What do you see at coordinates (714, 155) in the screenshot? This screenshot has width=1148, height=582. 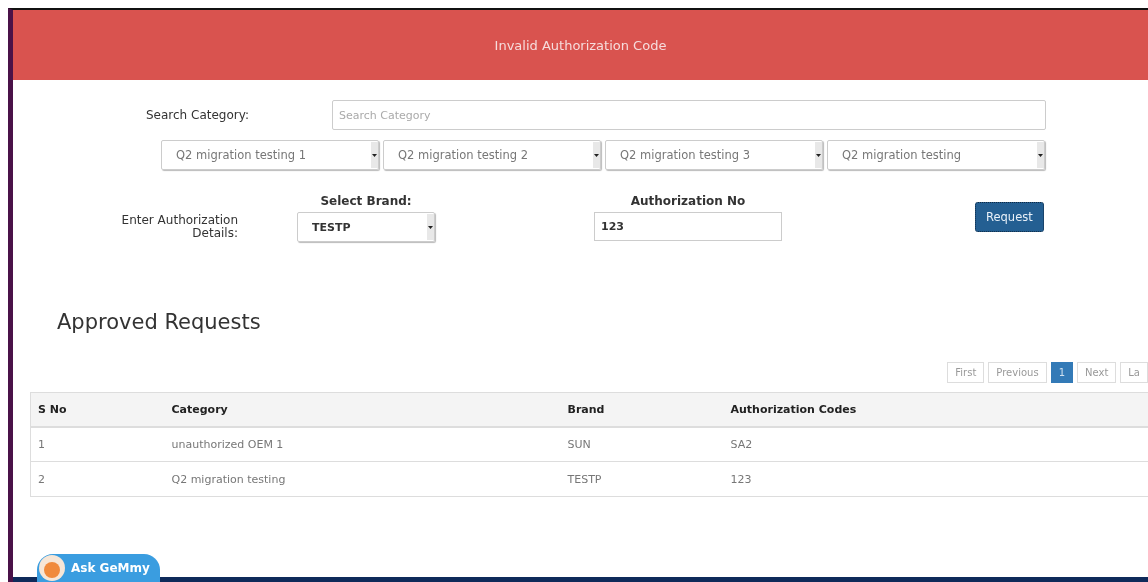 I see `category-select: Q2 migration testing 3` at bounding box center [714, 155].